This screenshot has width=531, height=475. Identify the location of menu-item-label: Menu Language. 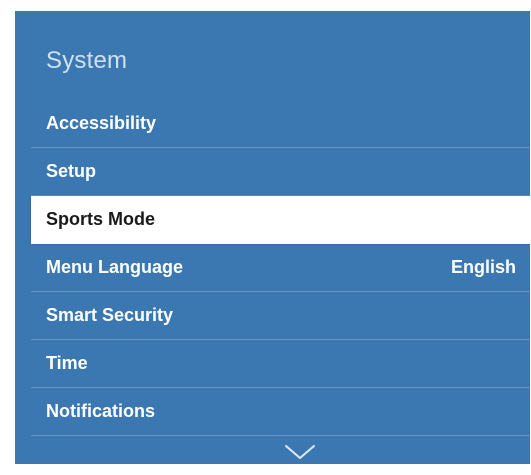
(115, 267).